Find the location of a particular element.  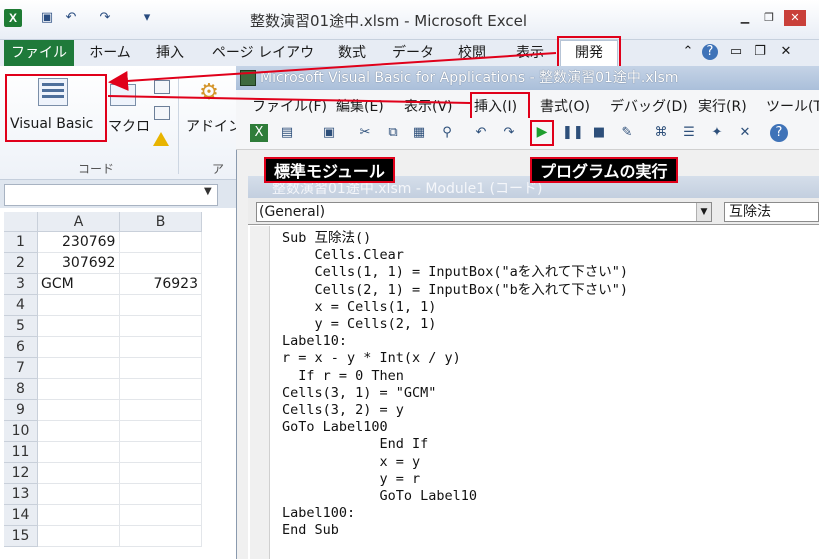

menu-view: 表示(V) is located at coordinates (428, 106).